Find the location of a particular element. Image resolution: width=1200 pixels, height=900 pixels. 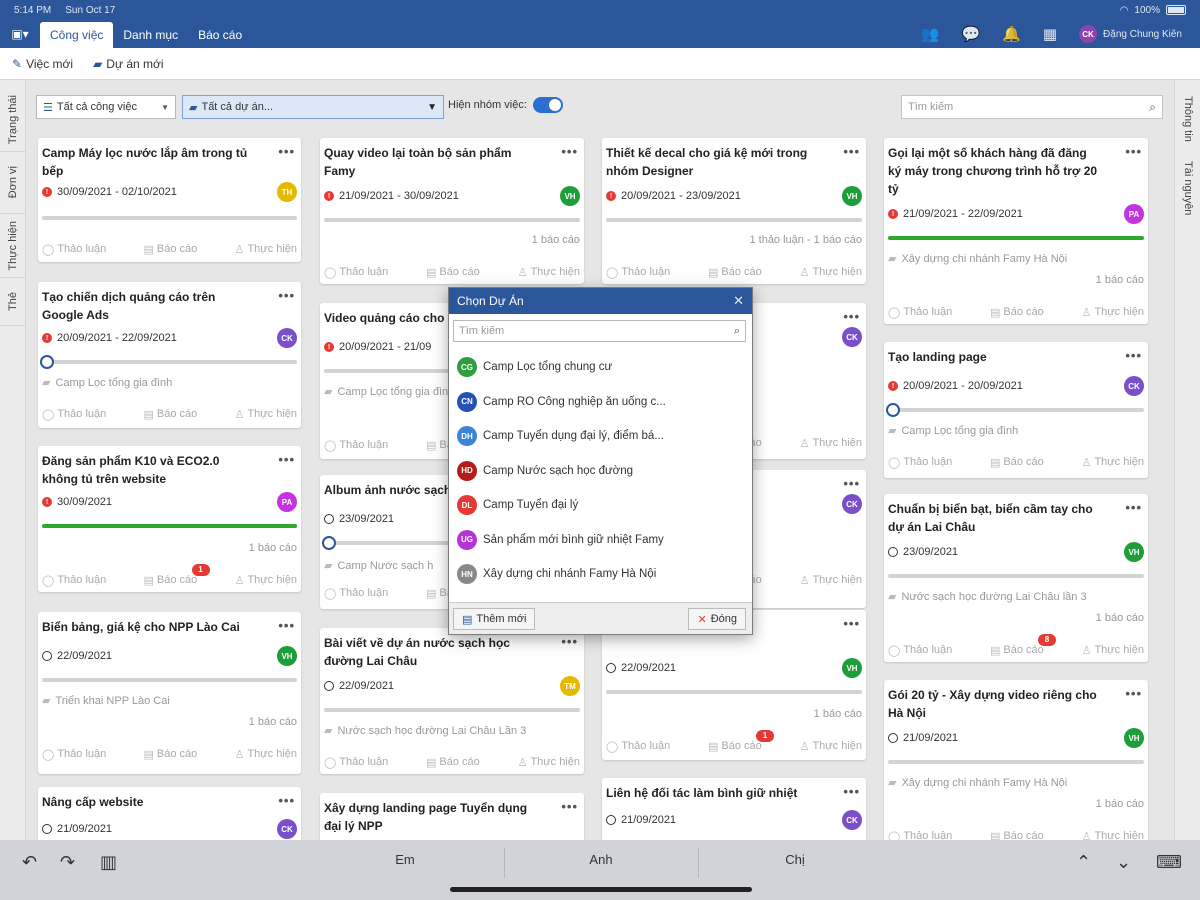

assignee-avatar: TH is located at coordinates (287, 192).